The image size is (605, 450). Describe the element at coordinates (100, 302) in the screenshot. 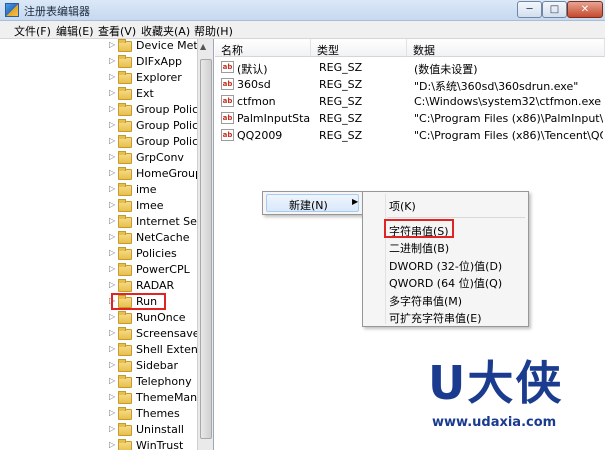

I see `tree-item: ▷ Run` at that location.